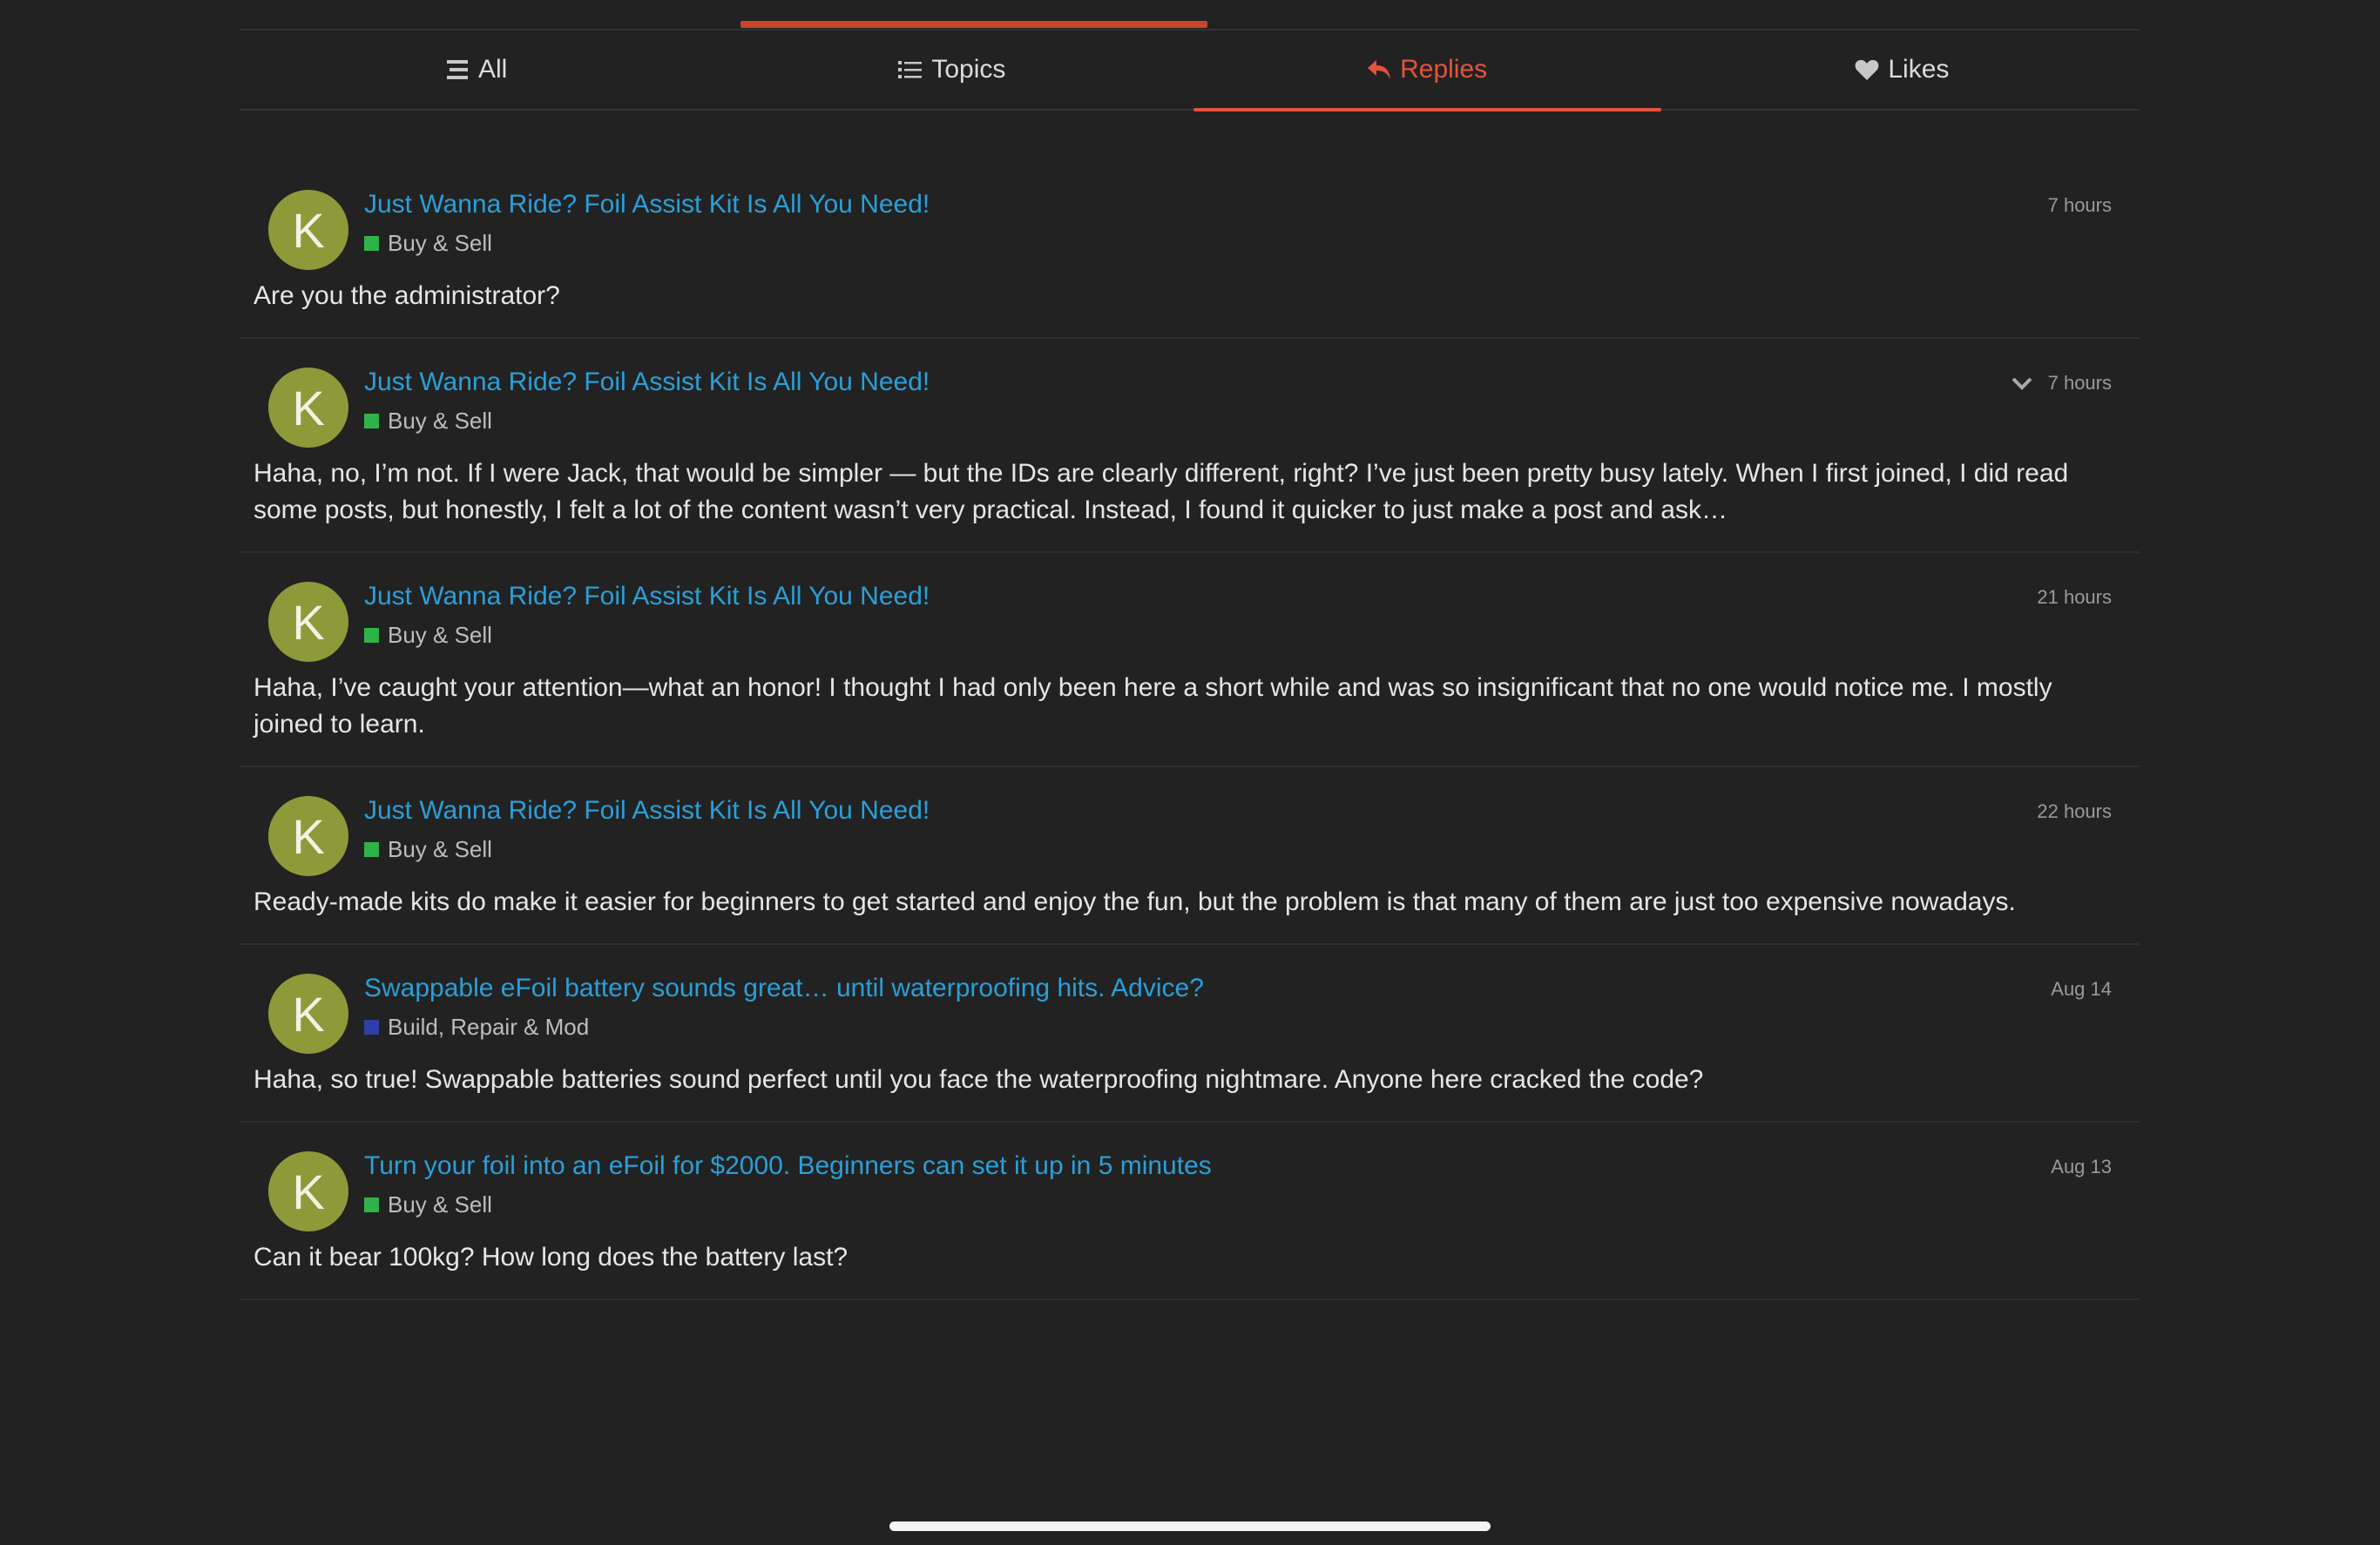 This screenshot has height=1545, width=2380. What do you see at coordinates (973, 24) in the screenshot?
I see `top-accent-bar` at bounding box center [973, 24].